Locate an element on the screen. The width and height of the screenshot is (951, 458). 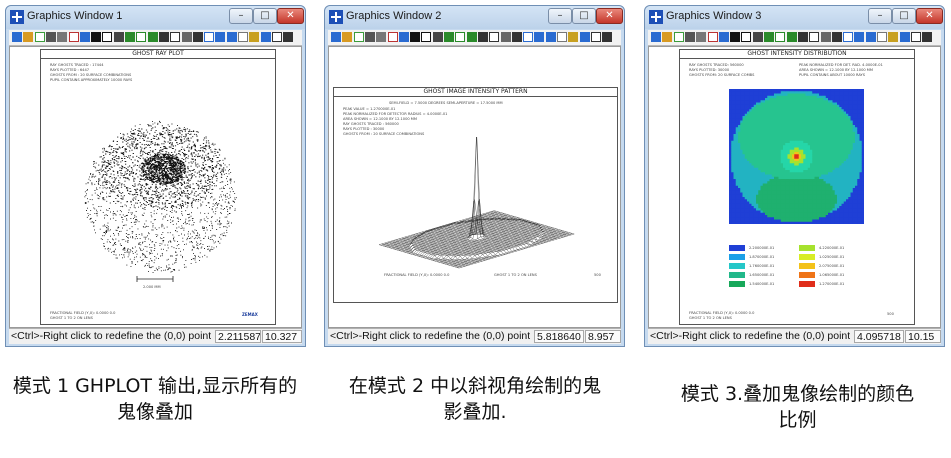
legend-label: 1.025000E-01 is located at coordinates (832, 257).